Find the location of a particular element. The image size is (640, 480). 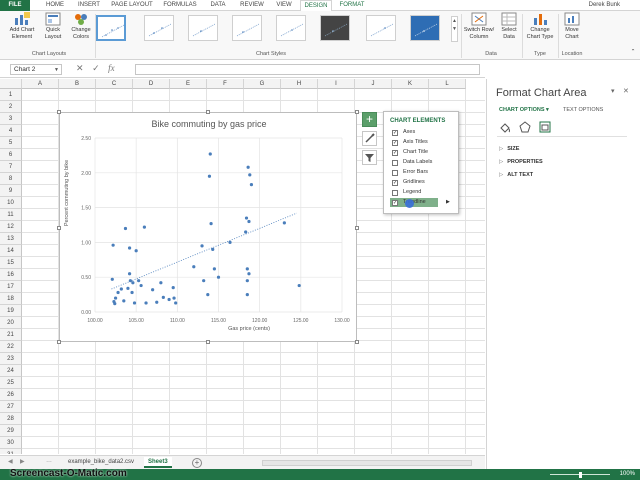

chart-filters-button is located at coordinates (369, 157).